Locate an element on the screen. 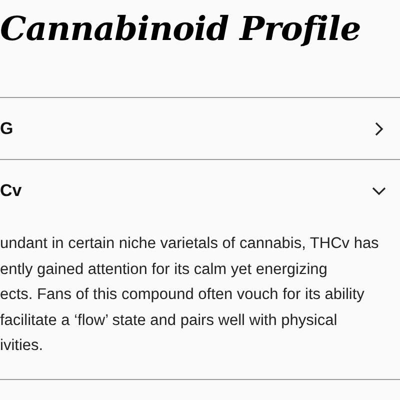  body-text-line: ects. Fans of this compound often vouch for its ability is located at coordinates (183, 295).